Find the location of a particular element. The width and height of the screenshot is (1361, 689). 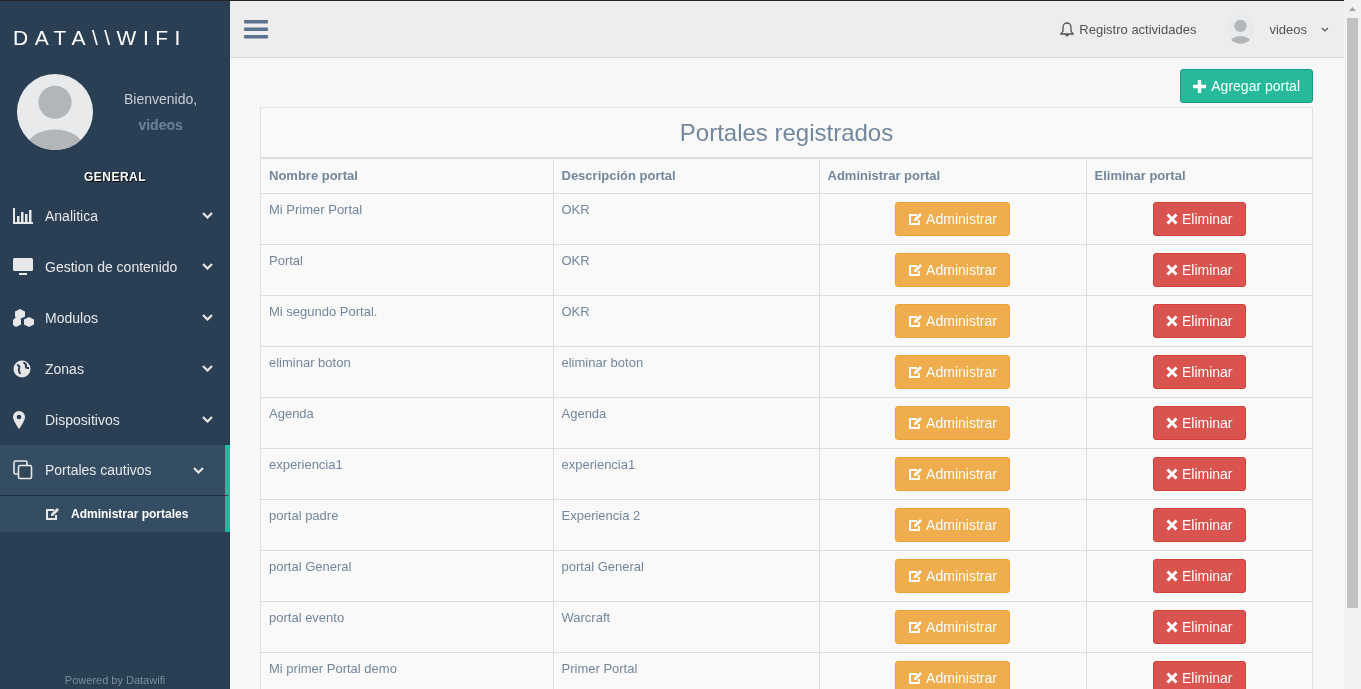

globe-icon is located at coordinates (22, 368).